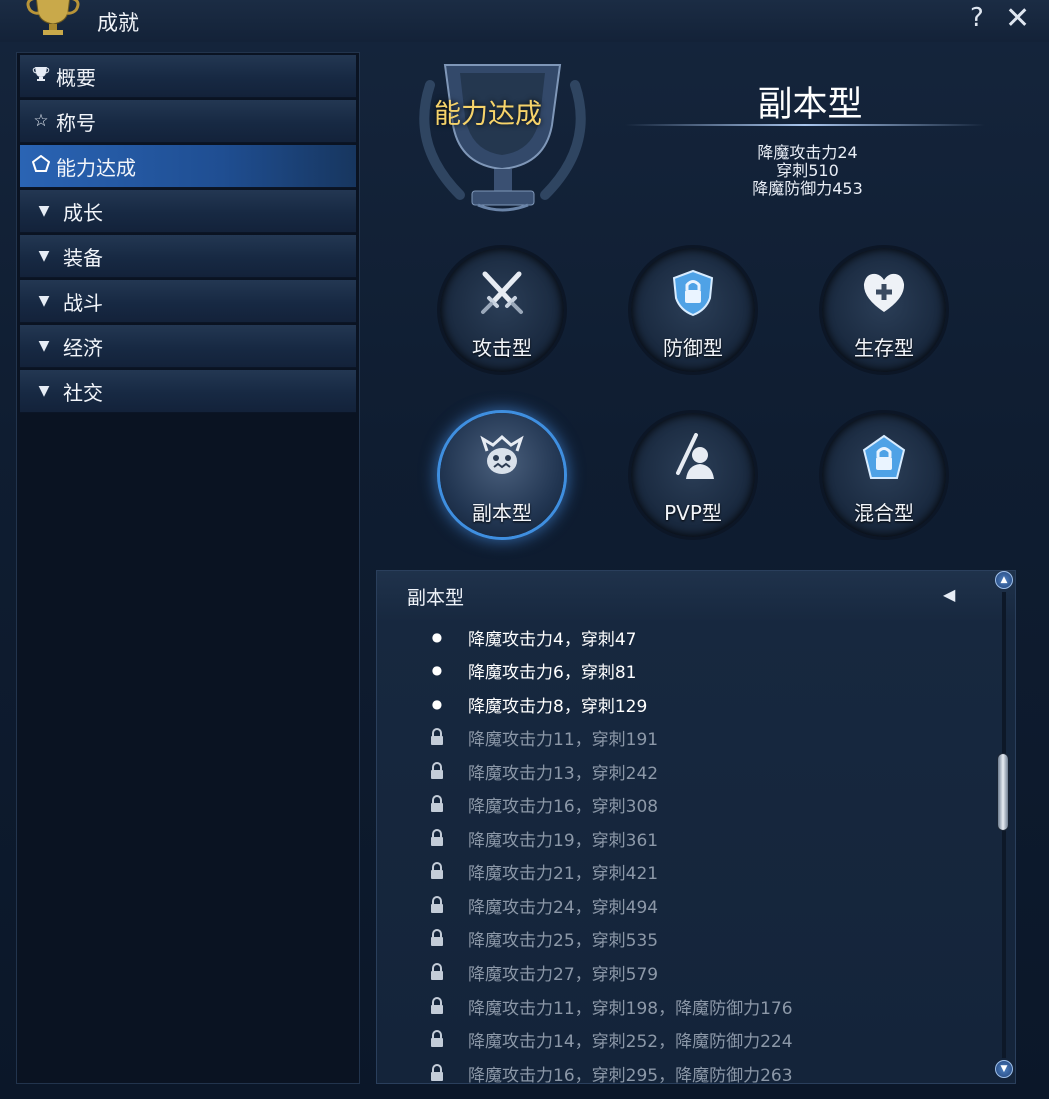 Image resolution: width=1049 pixels, height=1099 pixels. Describe the element at coordinates (83, 392) in the screenshot. I see `sidebar-item-label: 社交` at that location.